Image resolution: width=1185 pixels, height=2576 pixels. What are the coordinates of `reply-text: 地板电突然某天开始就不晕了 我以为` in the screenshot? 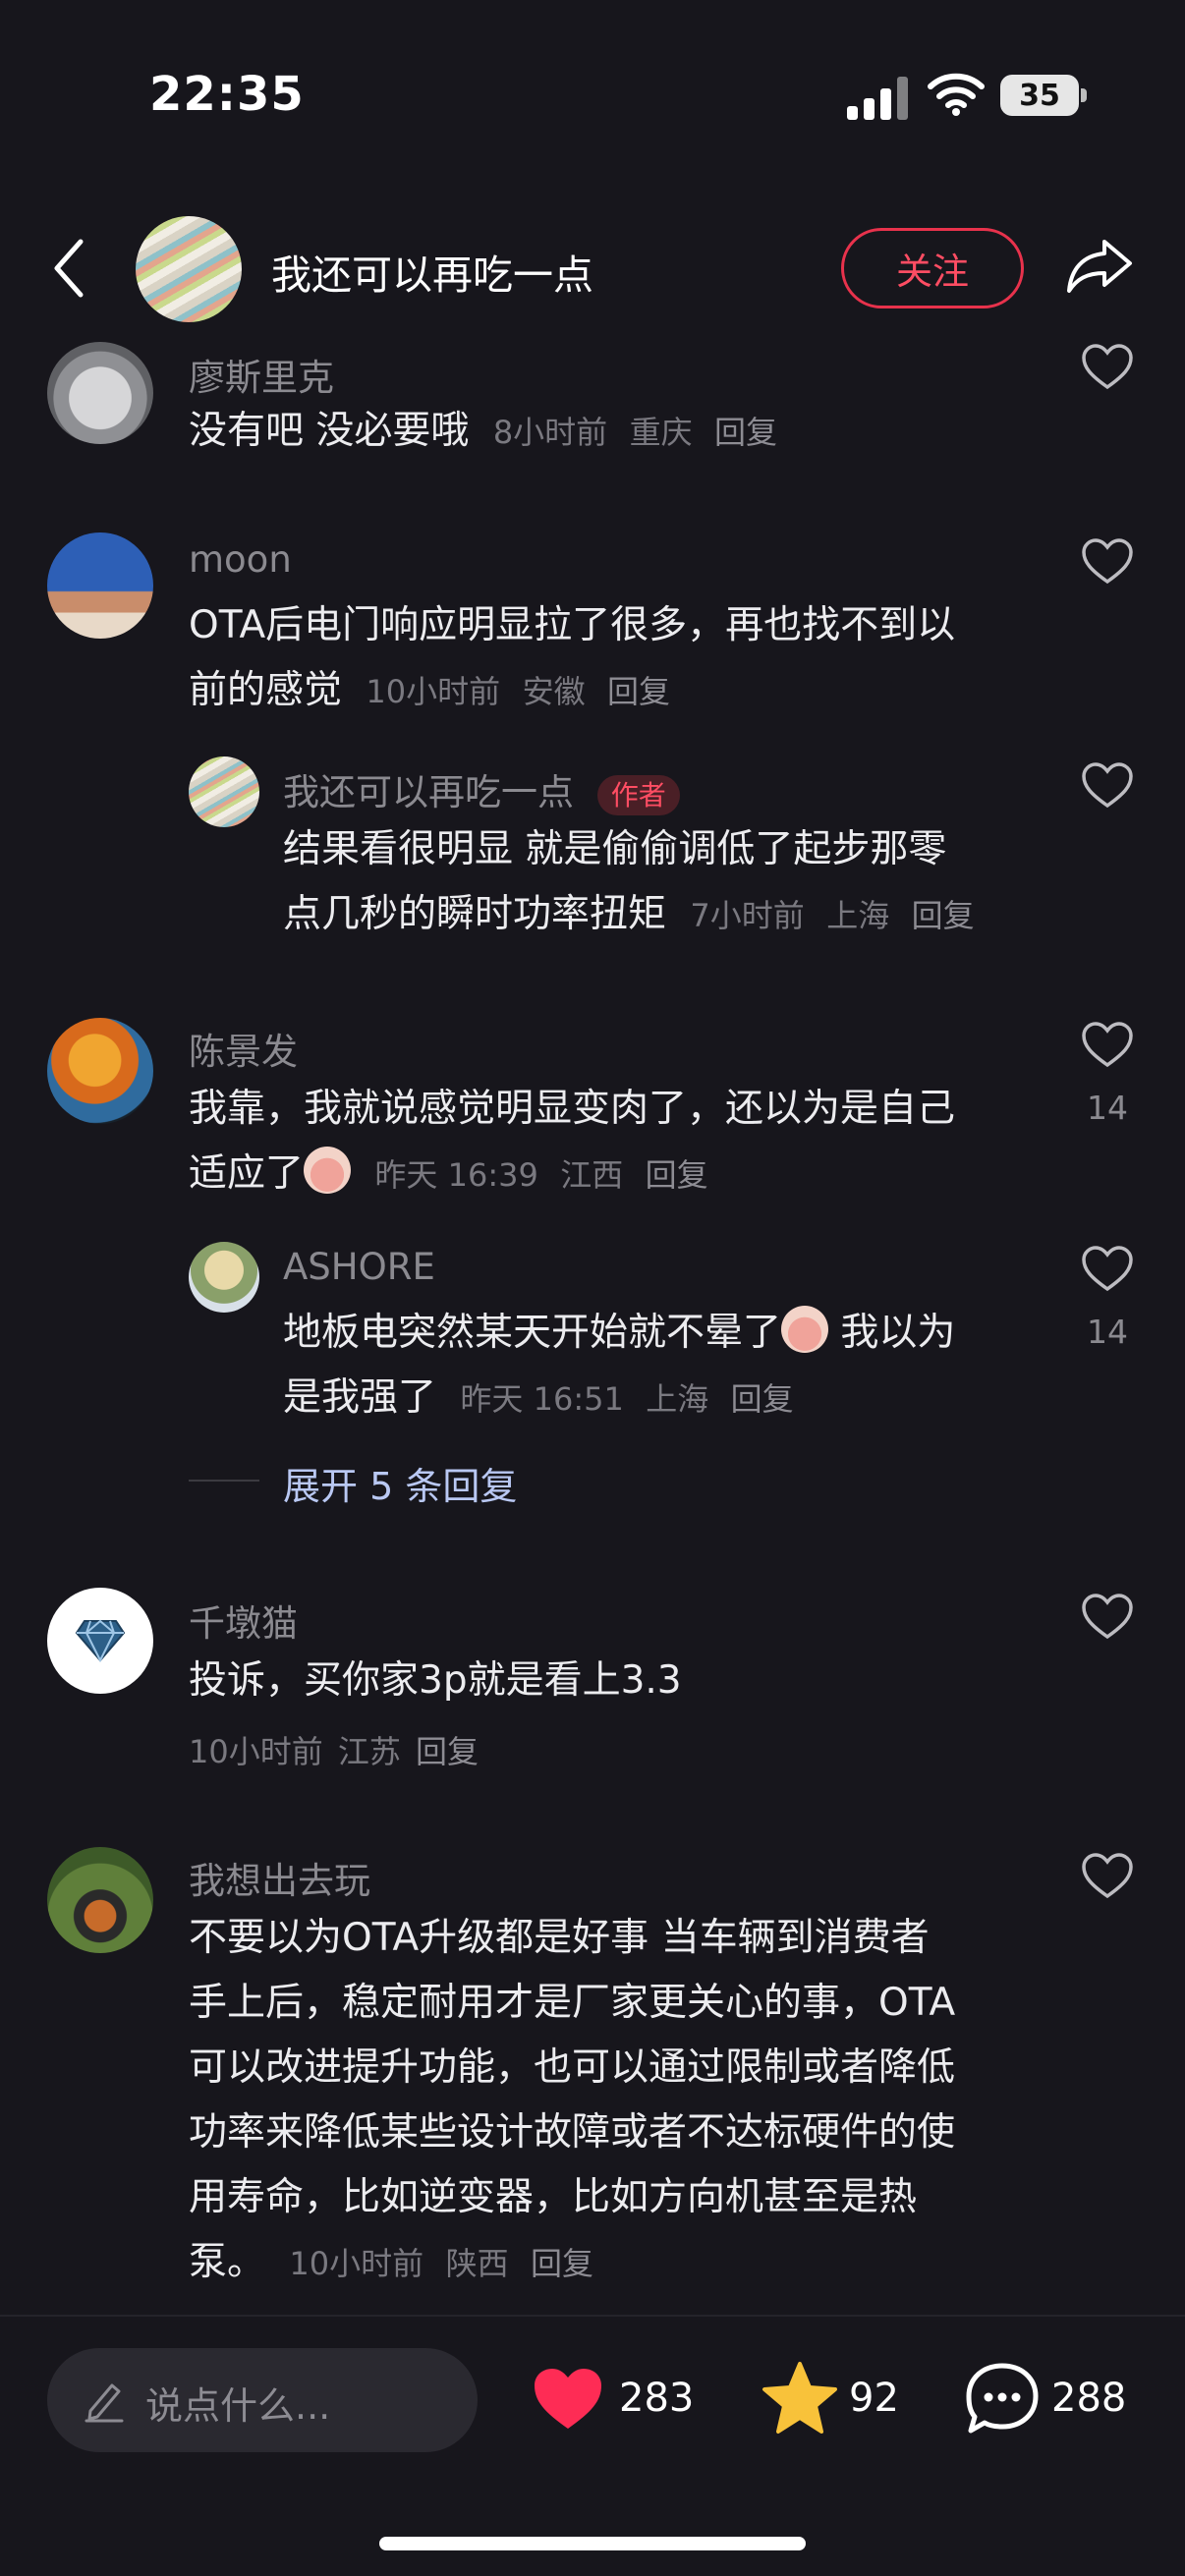 It's located at (619, 1333).